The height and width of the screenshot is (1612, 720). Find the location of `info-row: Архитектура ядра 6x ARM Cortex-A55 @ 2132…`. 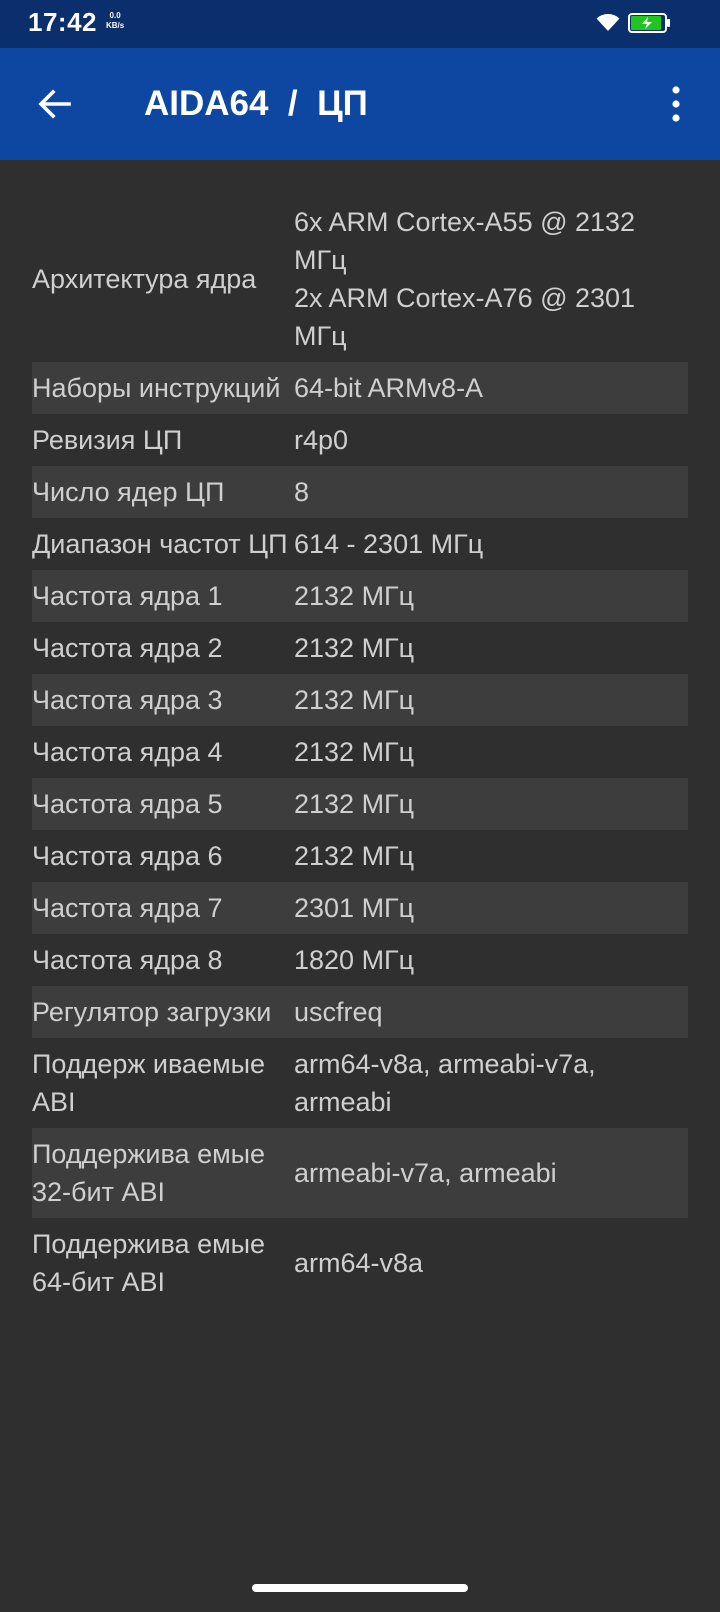

info-row: Архитектура ядра 6x ARM Cortex-A55 @ 2132… is located at coordinates (360, 279).